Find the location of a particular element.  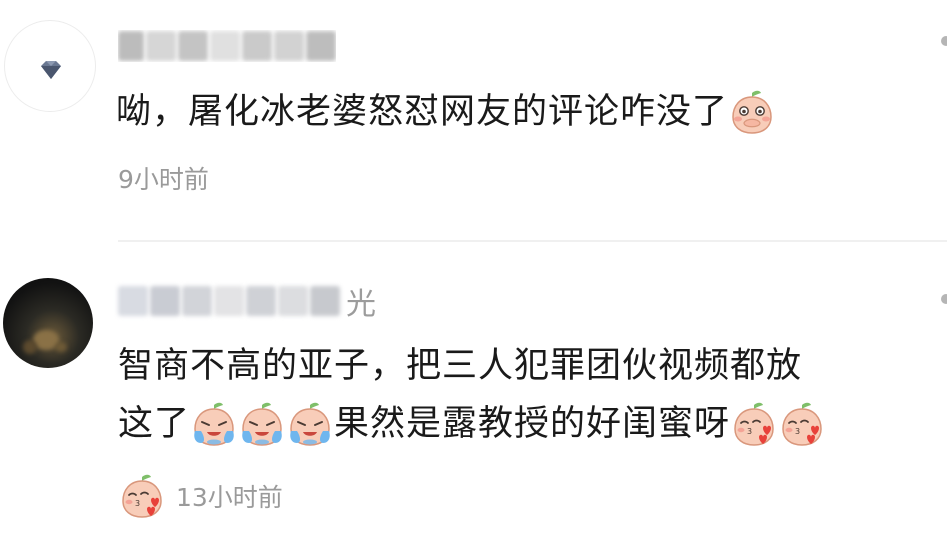

comment-meta: 13小时前 is located at coordinates (200, 496).